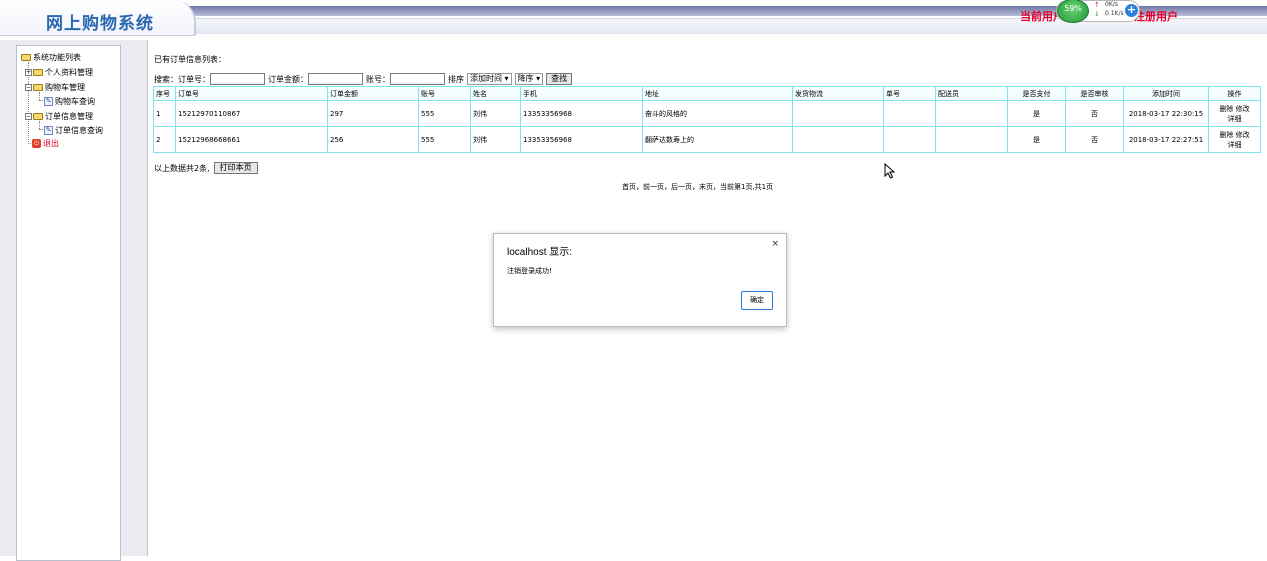 This screenshot has width=1267, height=561. I want to click on summary-bar: 以上数据共2条, 打印本页, so click(206, 168).